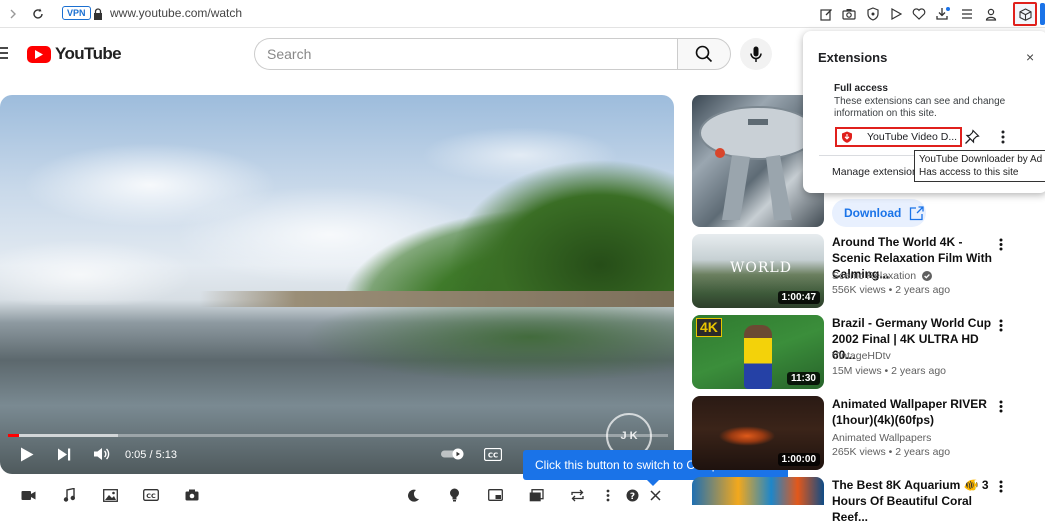 The image size is (1045, 525). What do you see at coordinates (758, 491) in the screenshot?
I see `recommended-thumbnail` at bounding box center [758, 491].